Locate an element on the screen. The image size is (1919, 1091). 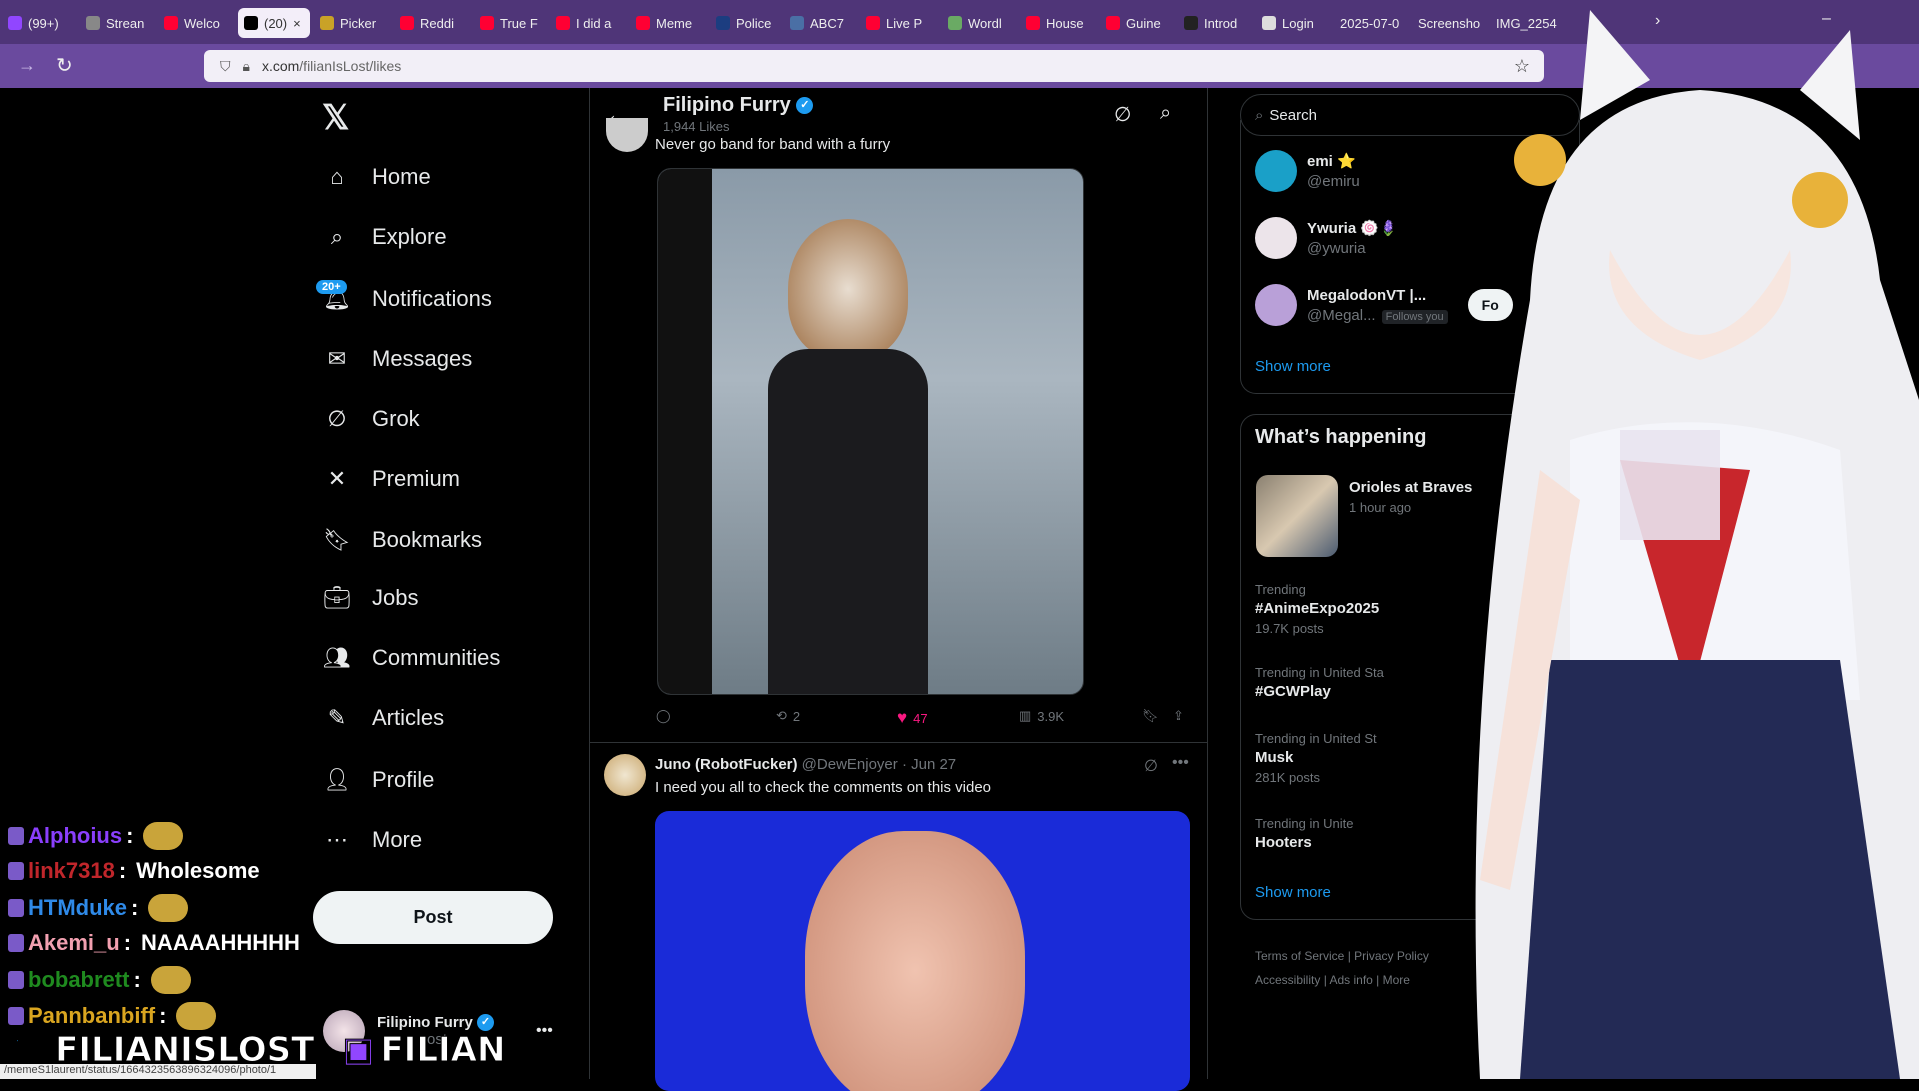
browser-tab: (20) × is located at coordinates (274, 23).